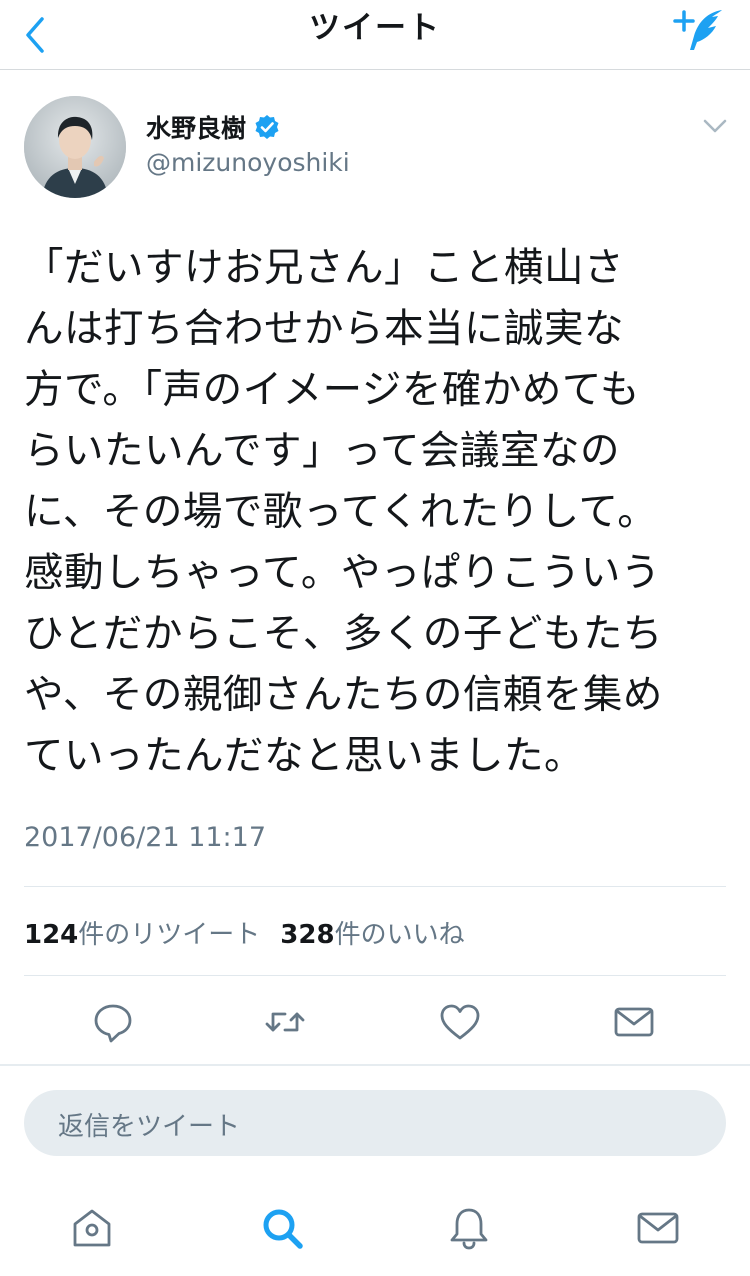 The width and height of the screenshot is (750, 1276). I want to click on retweet-button, so click(285, 1022).